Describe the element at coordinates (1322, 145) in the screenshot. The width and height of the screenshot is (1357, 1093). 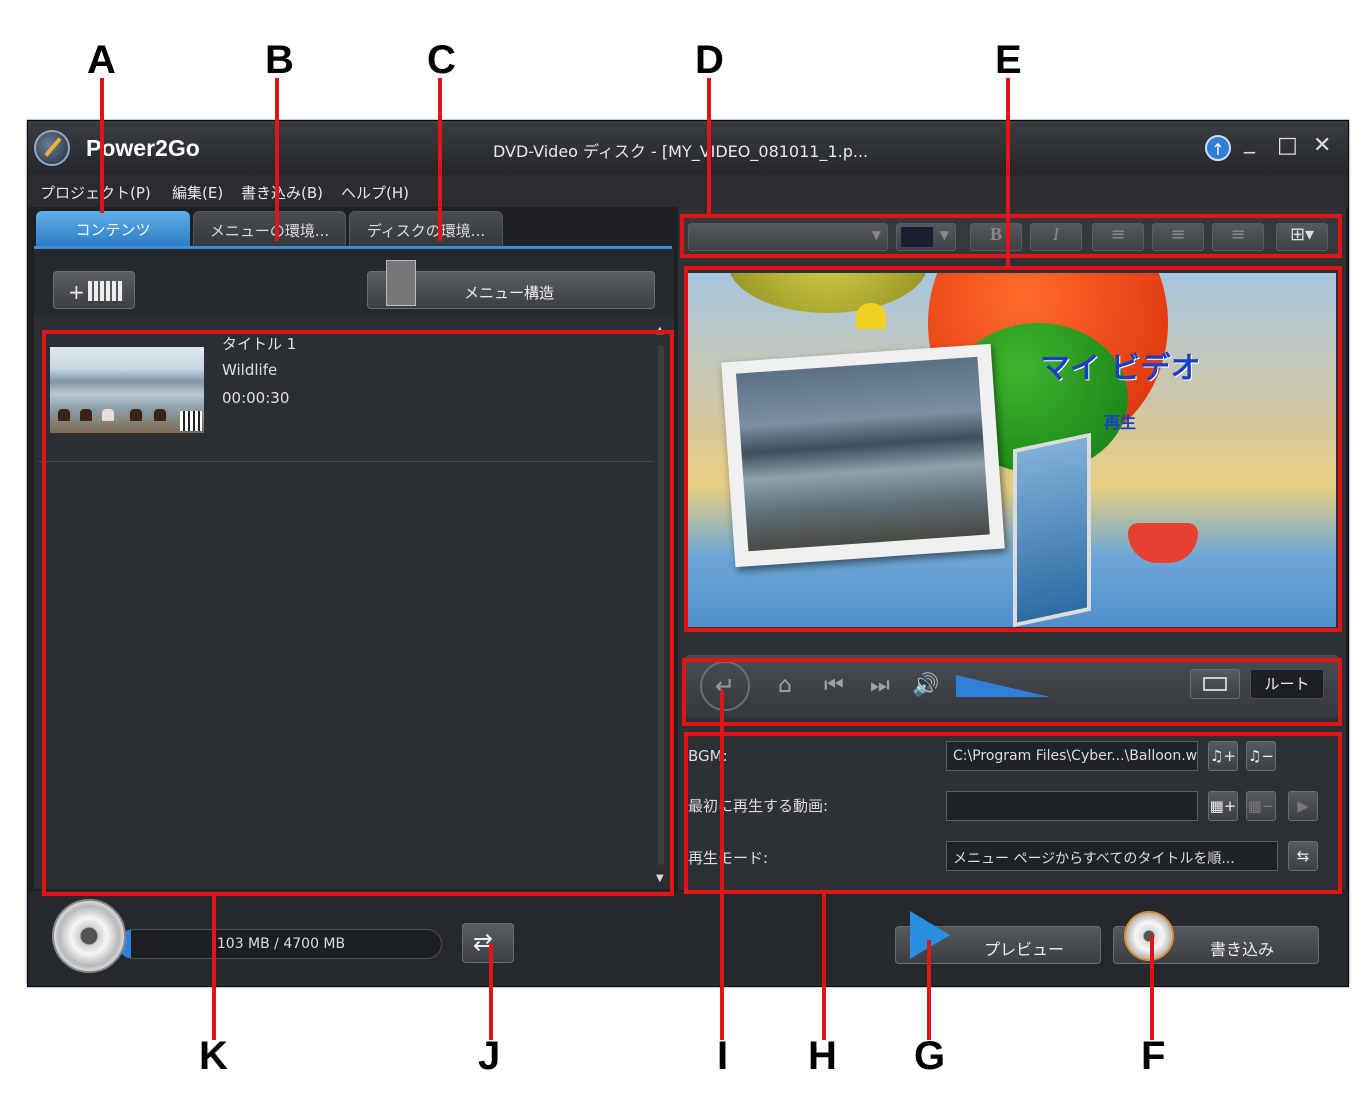
I see `close-button: ✕` at that location.